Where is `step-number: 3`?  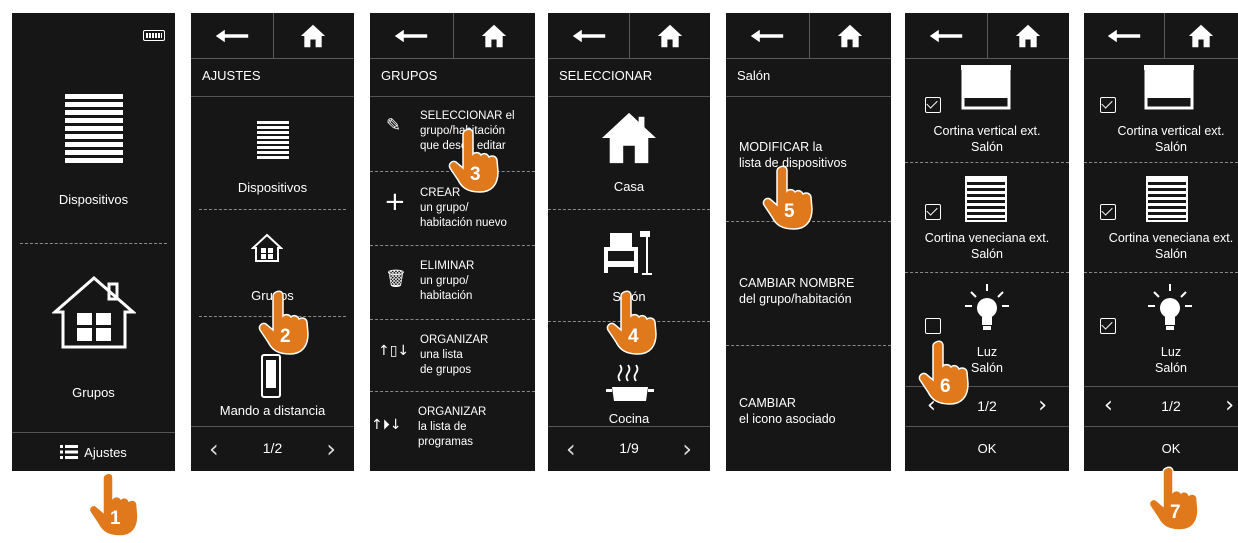
step-number: 3 is located at coordinates (475, 174).